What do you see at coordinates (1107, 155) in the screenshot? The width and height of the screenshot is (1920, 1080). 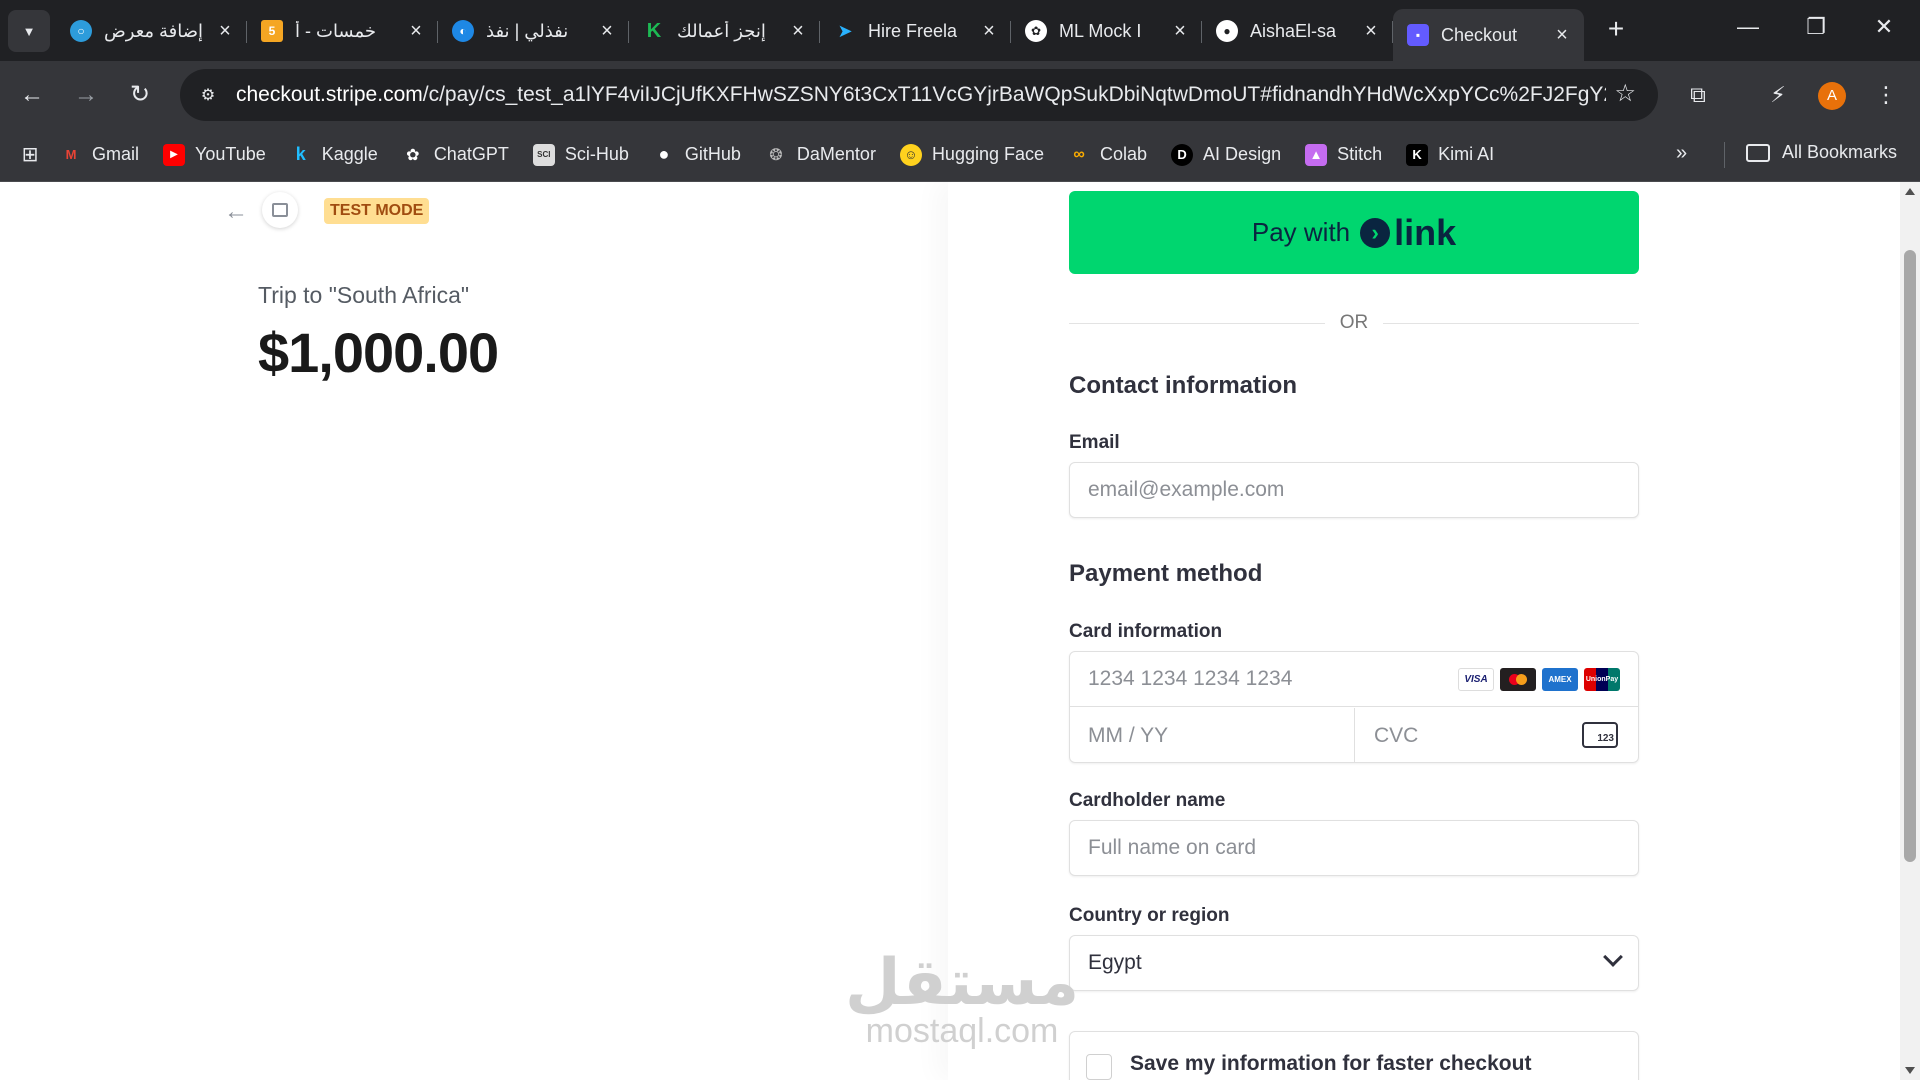 I see `bookmark-colab: ∞ Colab` at bounding box center [1107, 155].